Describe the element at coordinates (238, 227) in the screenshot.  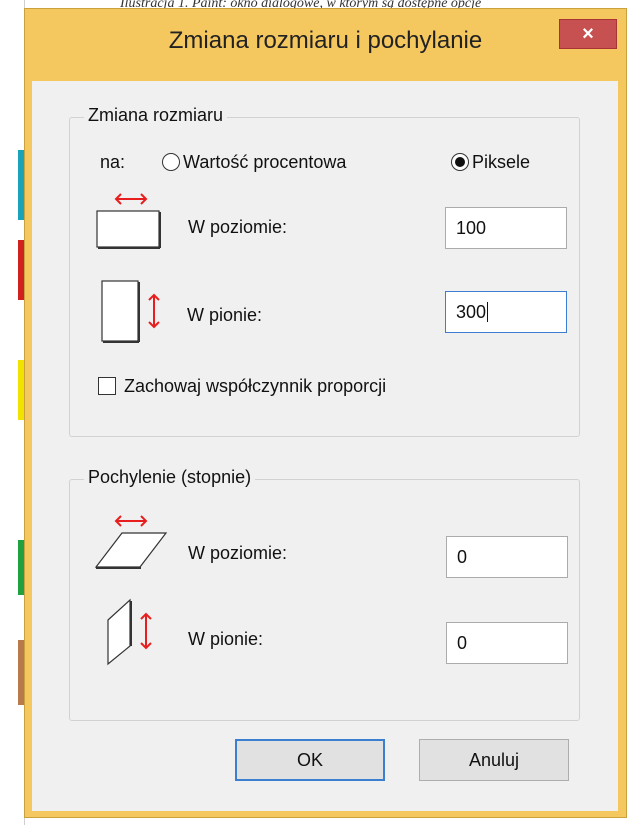
I see `resize-horizontal-label: W poziomie:` at that location.